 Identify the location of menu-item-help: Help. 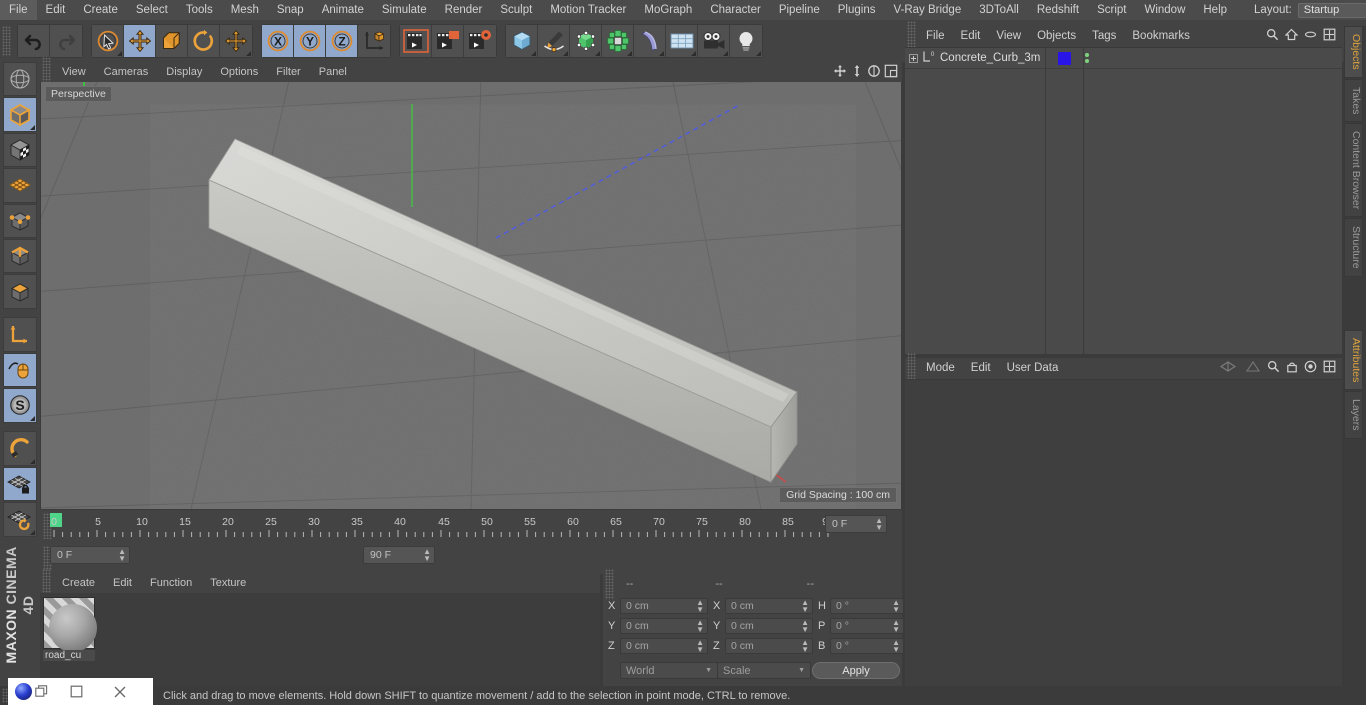
(1215, 10).